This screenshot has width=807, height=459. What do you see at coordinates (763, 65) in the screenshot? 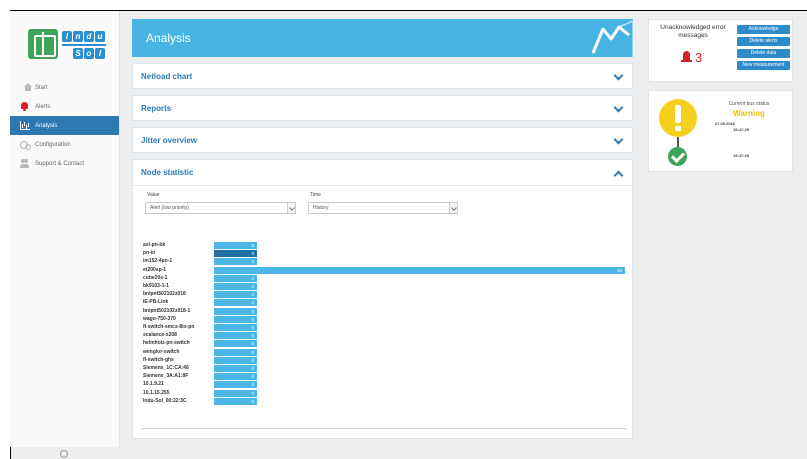
I see `new-measurement-button: New measurement` at bounding box center [763, 65].